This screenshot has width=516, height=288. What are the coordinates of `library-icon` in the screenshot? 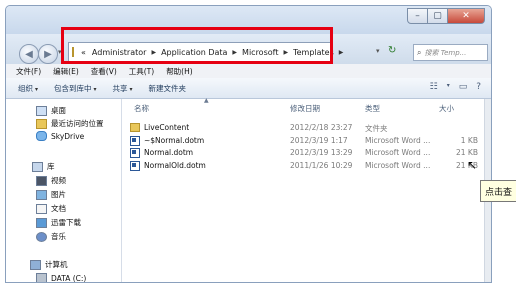 It's located at (37, 166).